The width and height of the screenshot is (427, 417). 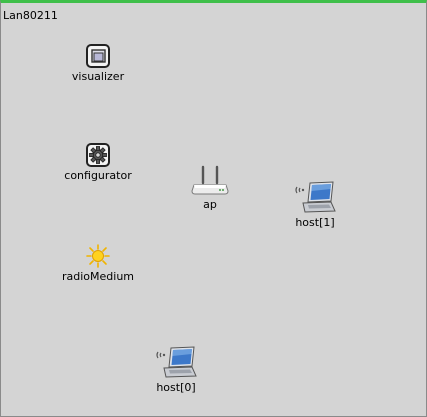 I want to click on host0-node: host[0], so click(x=176, y=369).